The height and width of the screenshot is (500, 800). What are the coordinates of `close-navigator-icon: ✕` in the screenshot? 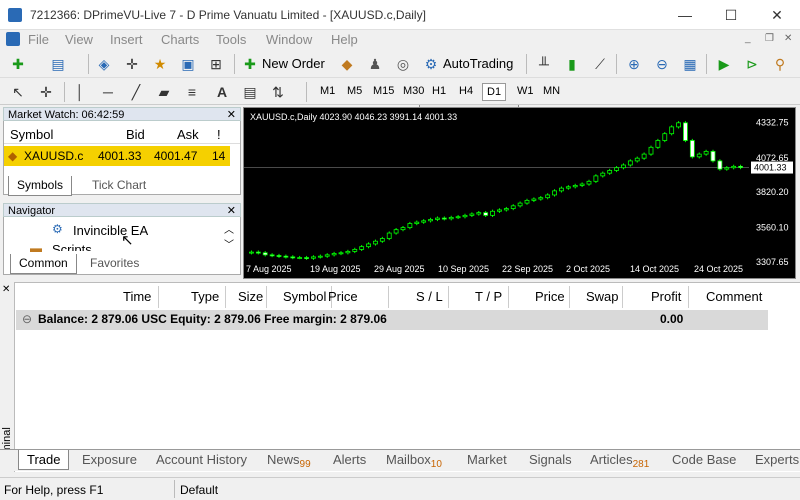 It's located at (231, 211).